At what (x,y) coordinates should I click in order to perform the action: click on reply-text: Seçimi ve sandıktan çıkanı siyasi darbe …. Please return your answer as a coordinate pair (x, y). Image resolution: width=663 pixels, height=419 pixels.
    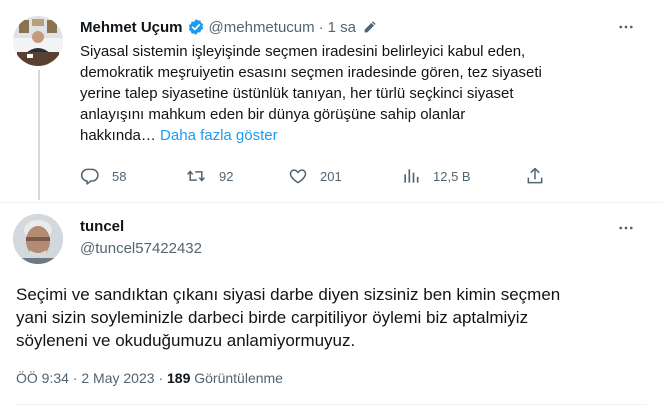
    Looking at the image, I should click on (288, 317).